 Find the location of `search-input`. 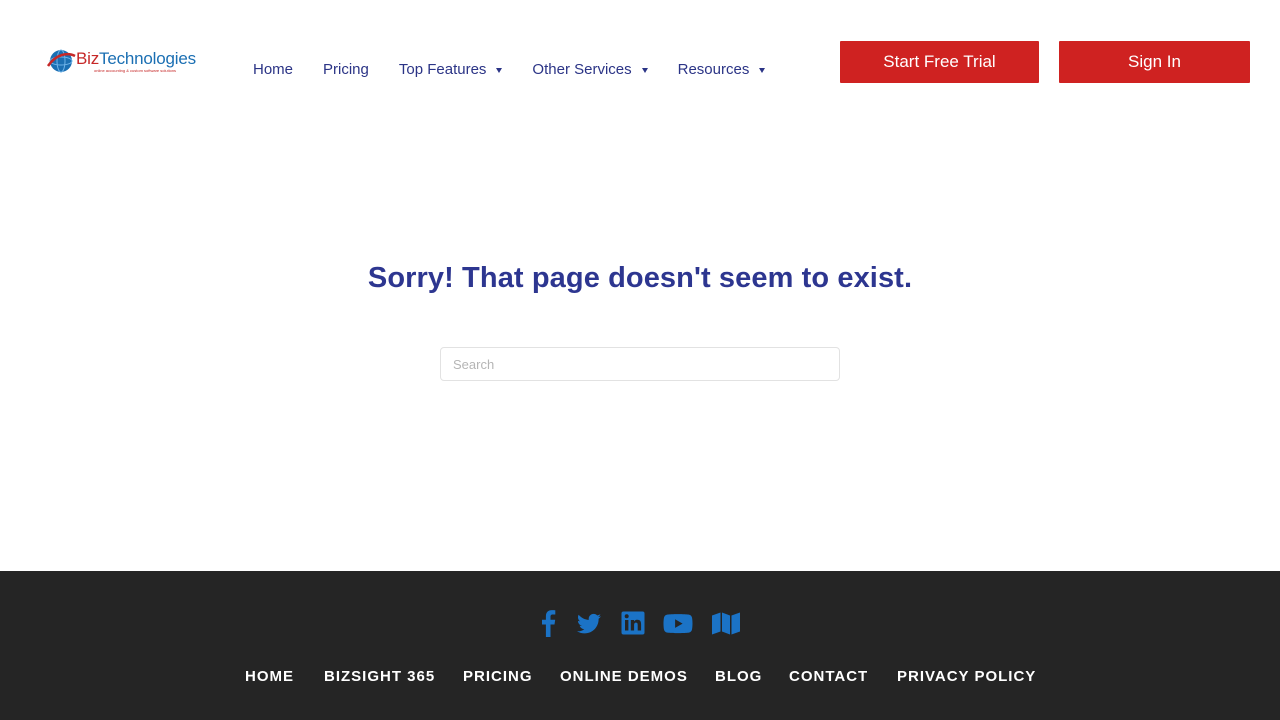

search-input is located at coordinates (640, 364).